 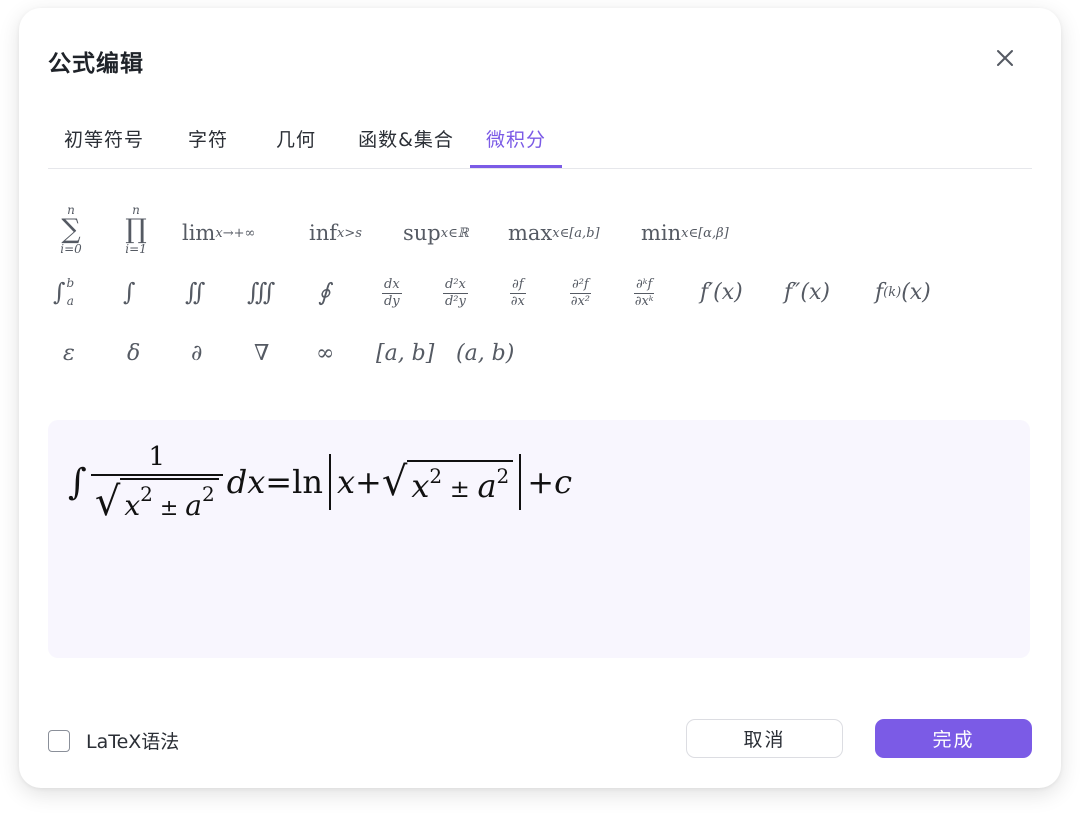 What do you see at coordinates (721, 292) in the screenshot?
I see `first-derivative-symbol: f′(x)` at bounding box center [721, 292].